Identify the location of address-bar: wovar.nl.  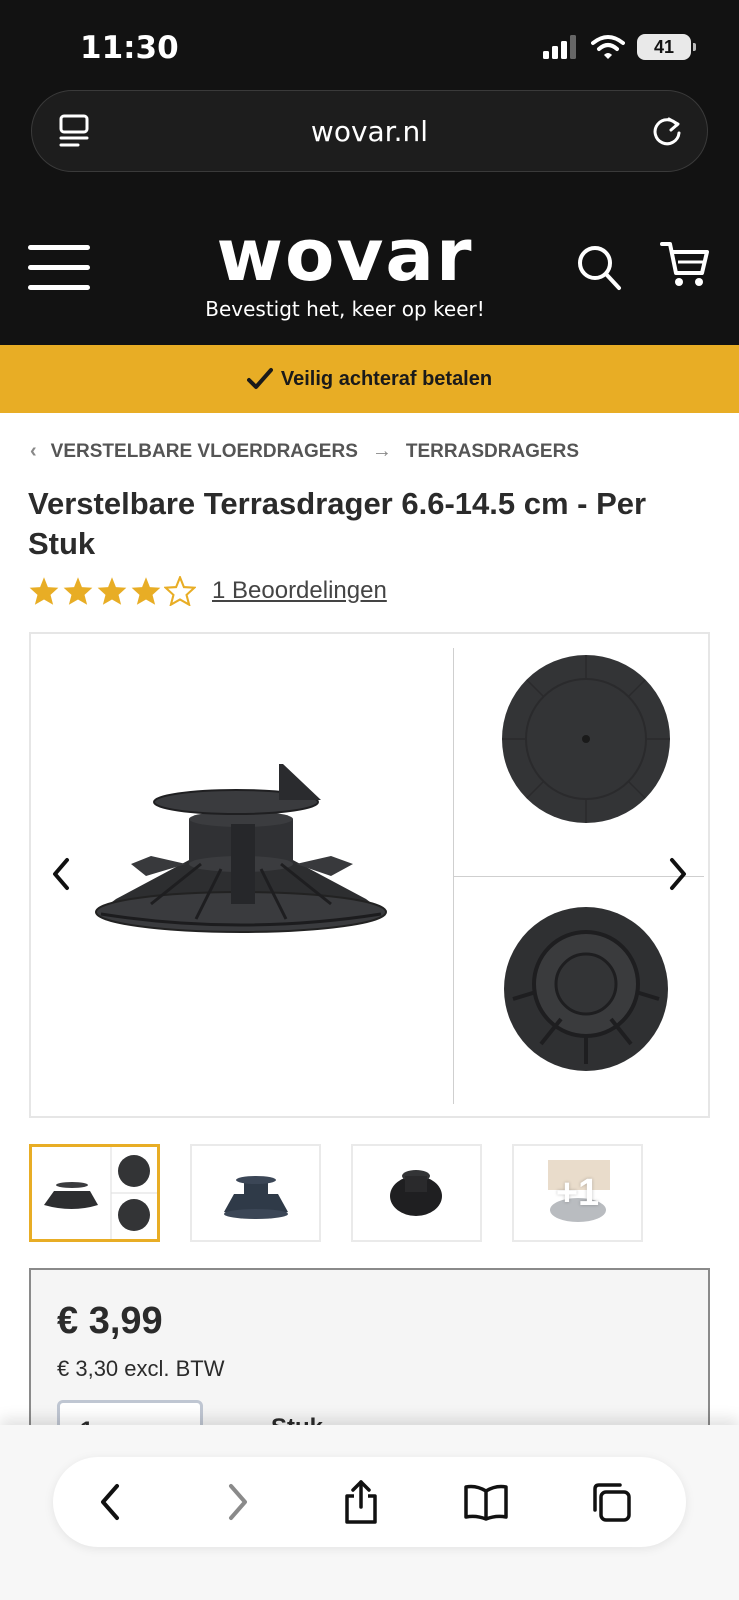
(369, 131).